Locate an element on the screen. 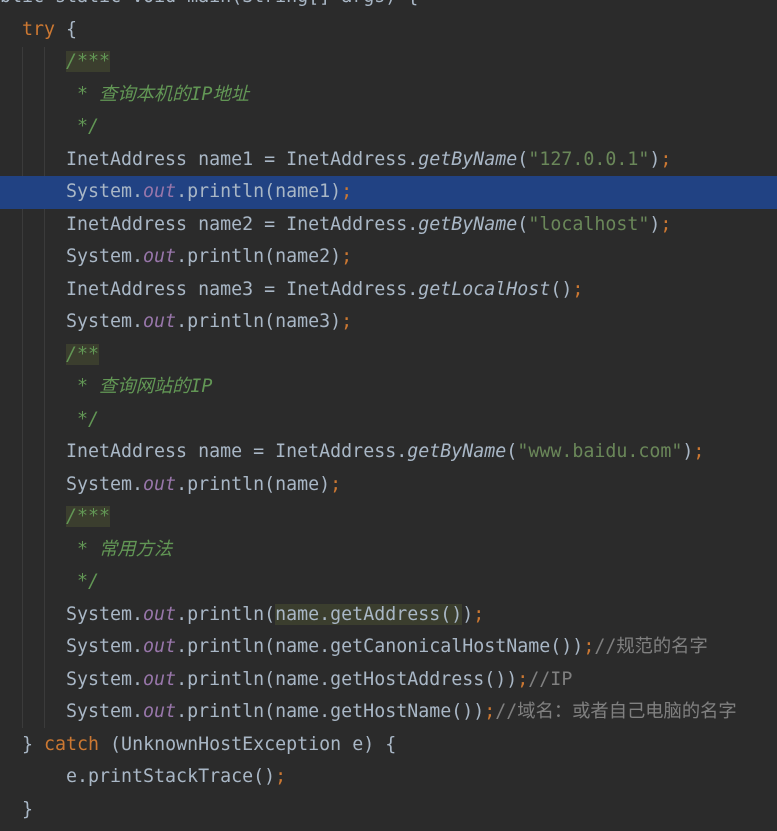 Image resolution: width=777 pixels, height=831 pixels. code-line: System.out.println(name1); is located at coordinates (388, 192).